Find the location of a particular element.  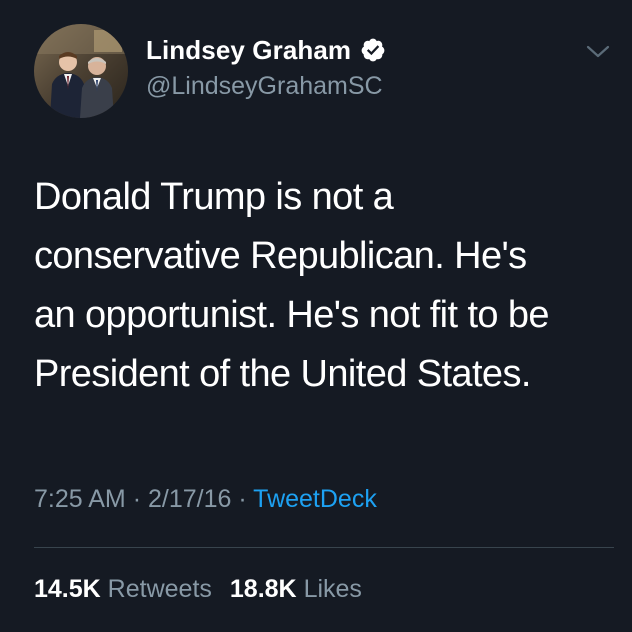

author-name-row: Lindsey Graham is located at coordinates (266, 50).